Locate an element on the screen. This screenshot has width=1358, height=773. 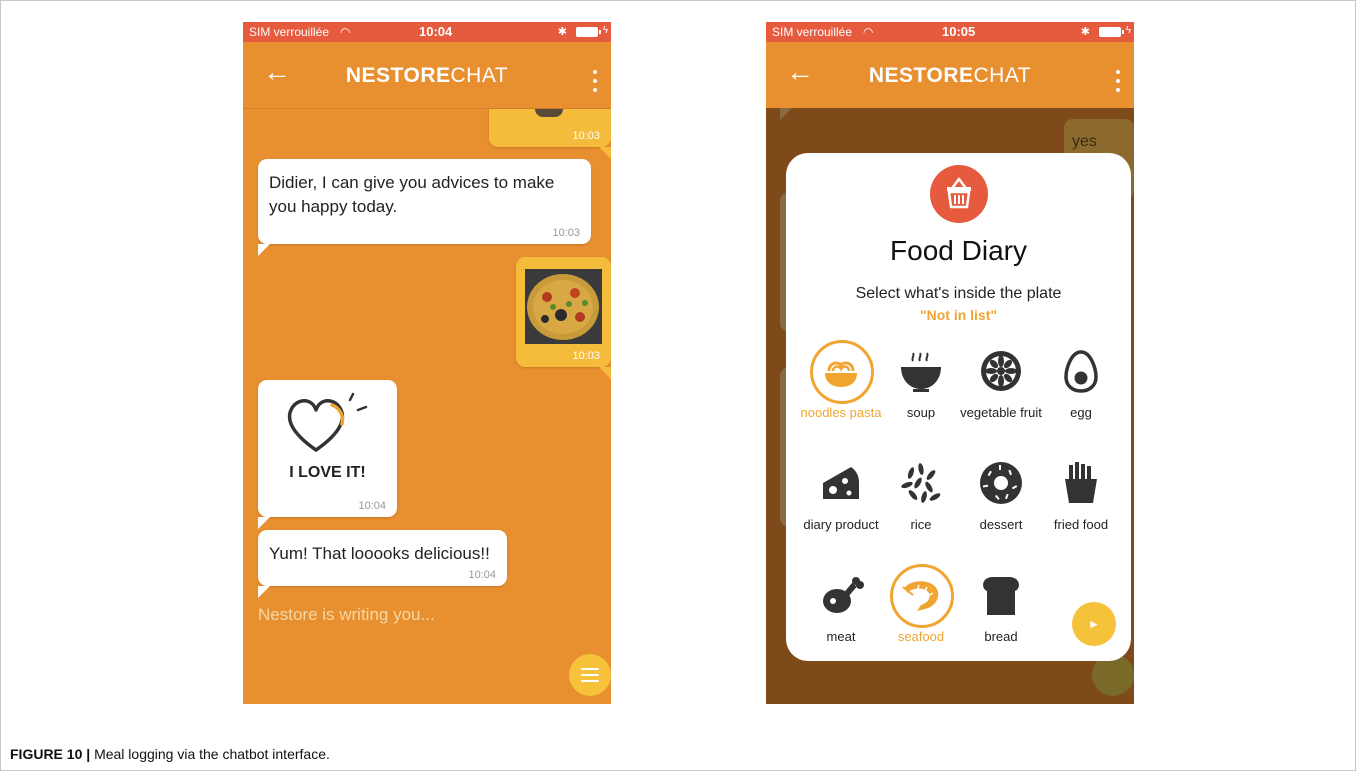
egg-icon is located at coordinates (1081, 371).